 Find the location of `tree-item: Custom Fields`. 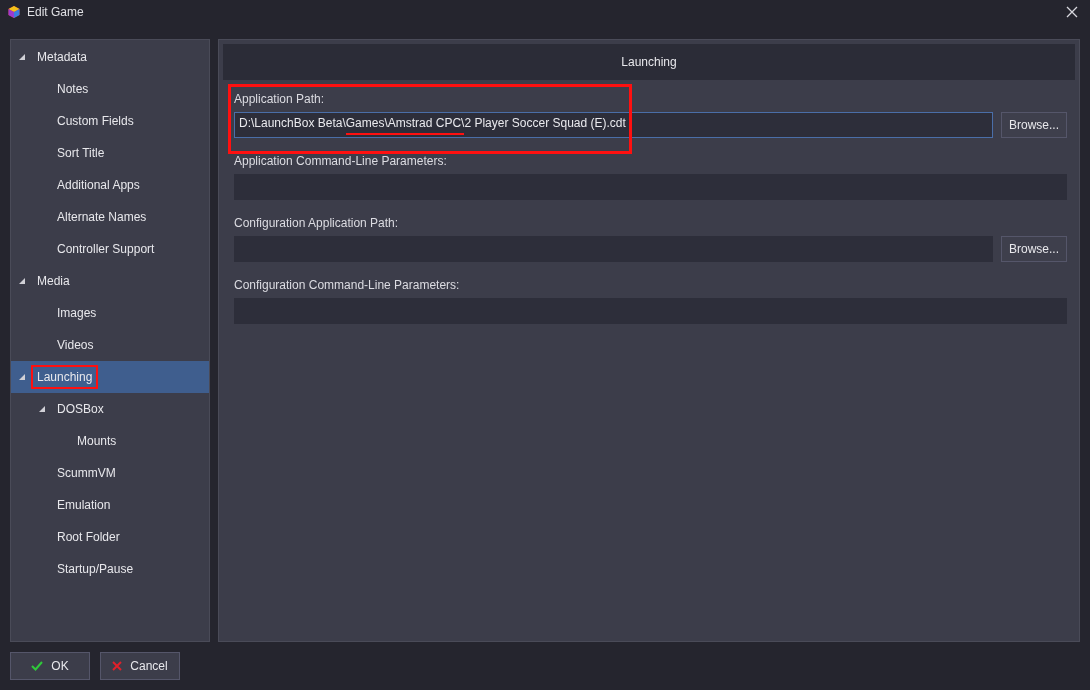

tree-item: Custom Fields is located at coordinates (110, 121).